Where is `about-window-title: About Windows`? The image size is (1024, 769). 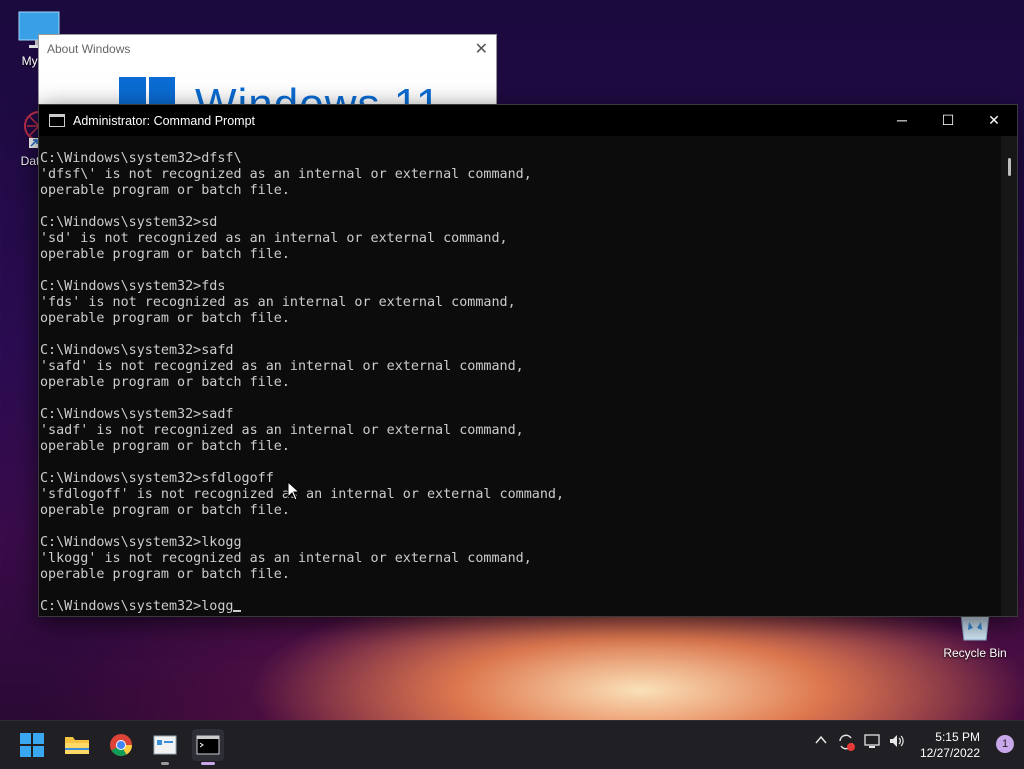 about-window-title: About Windows is located at coordinates (89, 49).